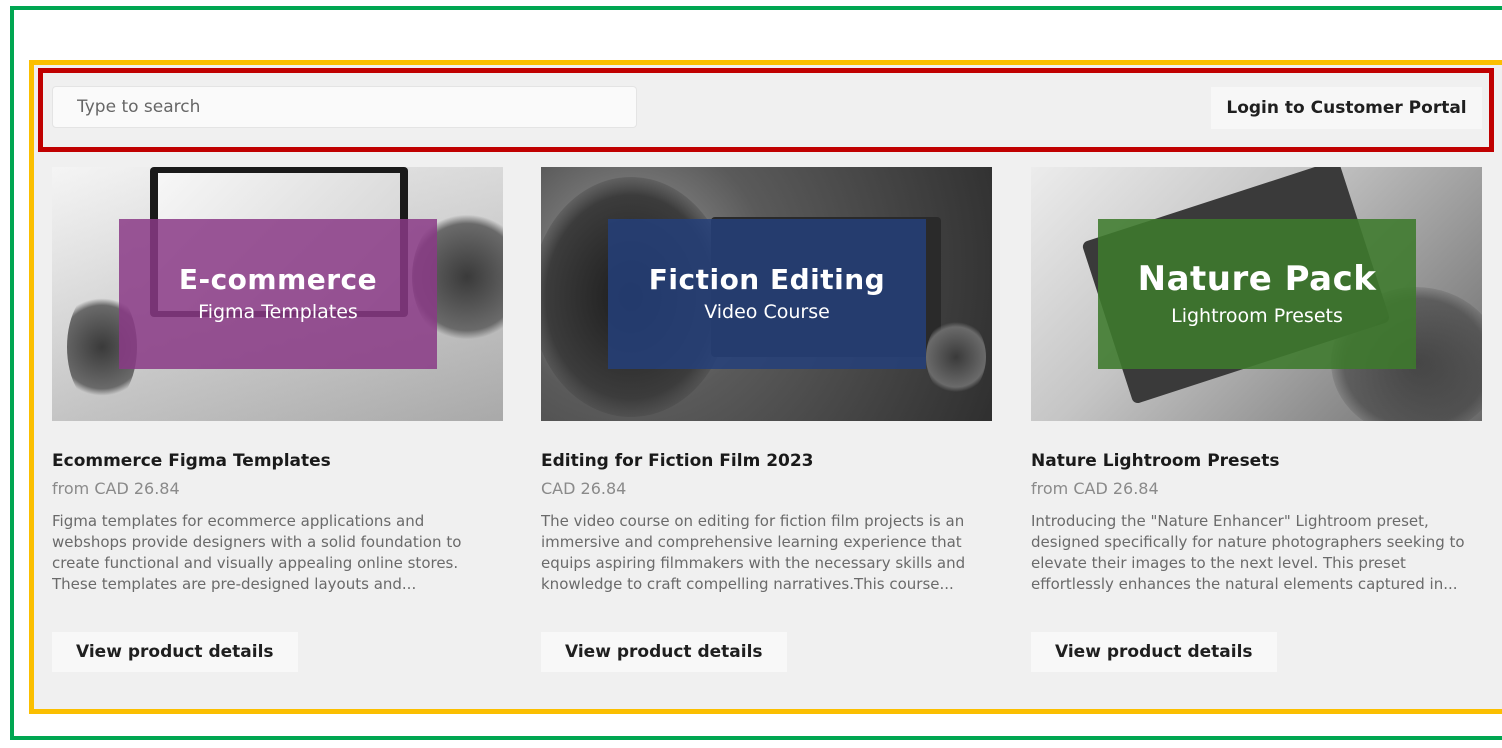  What do you see at coordinates (277, 461) in the screenshot?
I see `product-title: Ecommerce Figma Templates` at bounding box center [277, 461].